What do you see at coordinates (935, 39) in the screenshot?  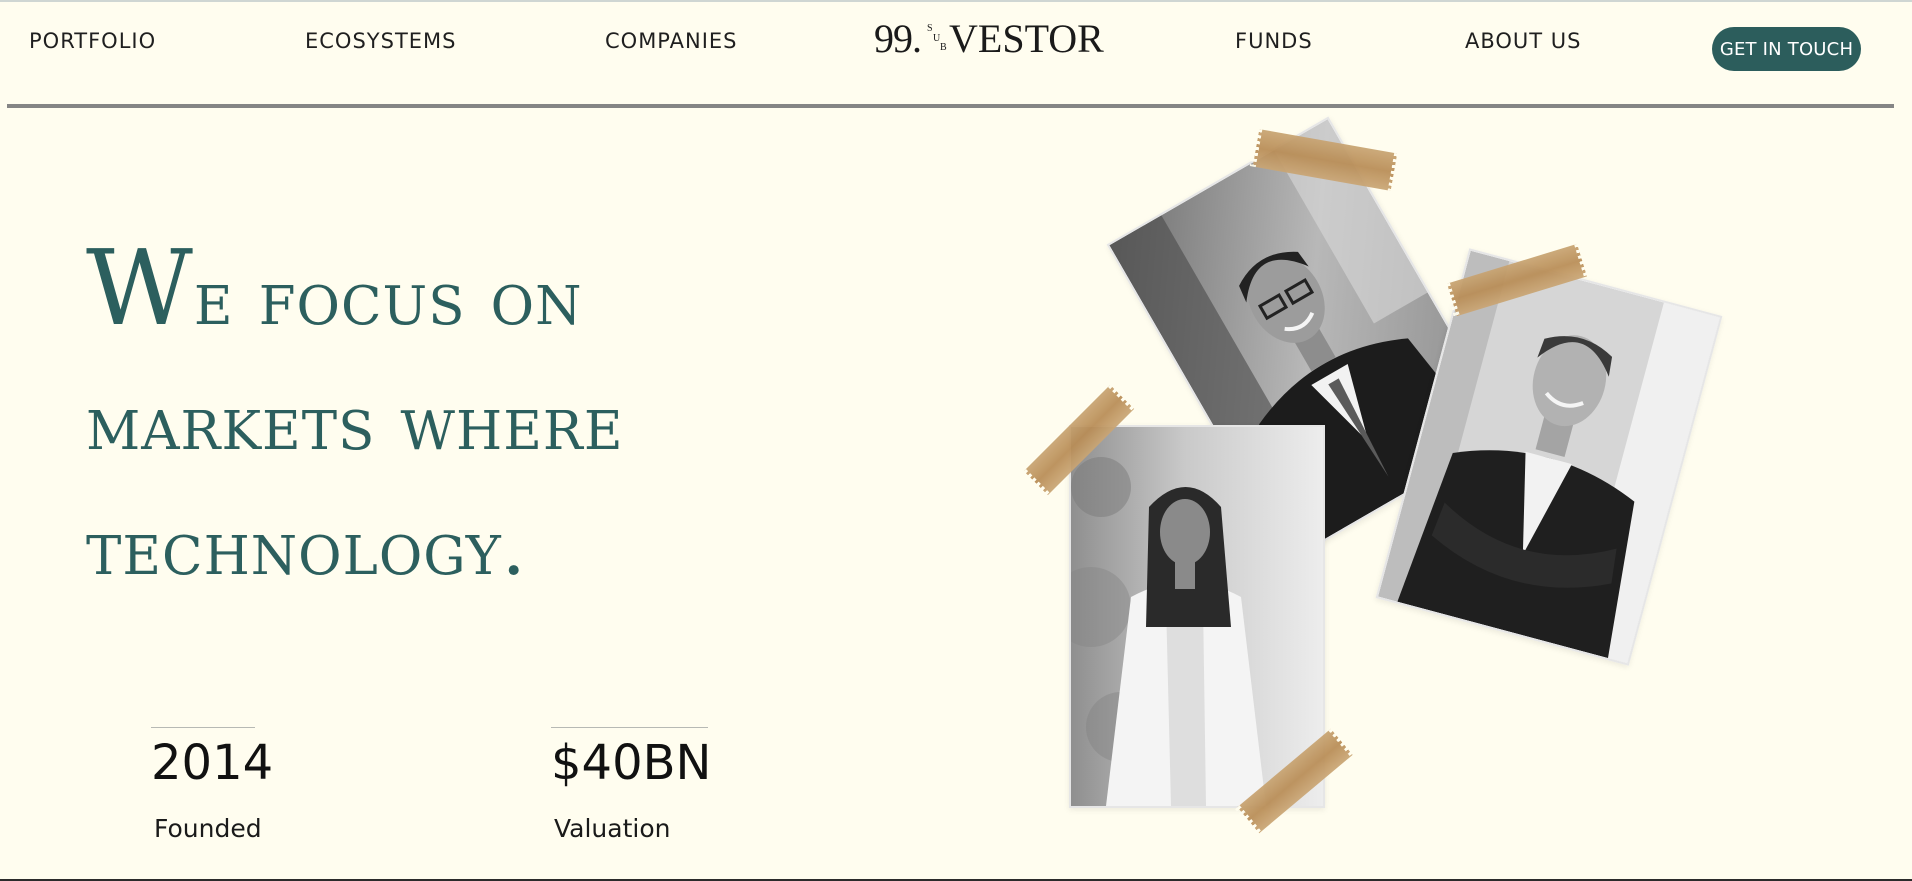 I see `logo-sub-letters: S U B` at bounding box center [935, 39].